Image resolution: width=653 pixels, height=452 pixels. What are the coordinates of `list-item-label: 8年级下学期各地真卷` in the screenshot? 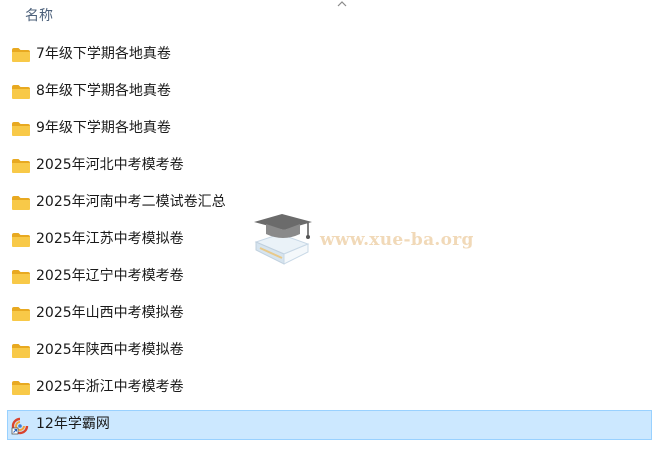 It's located at (103, 91).